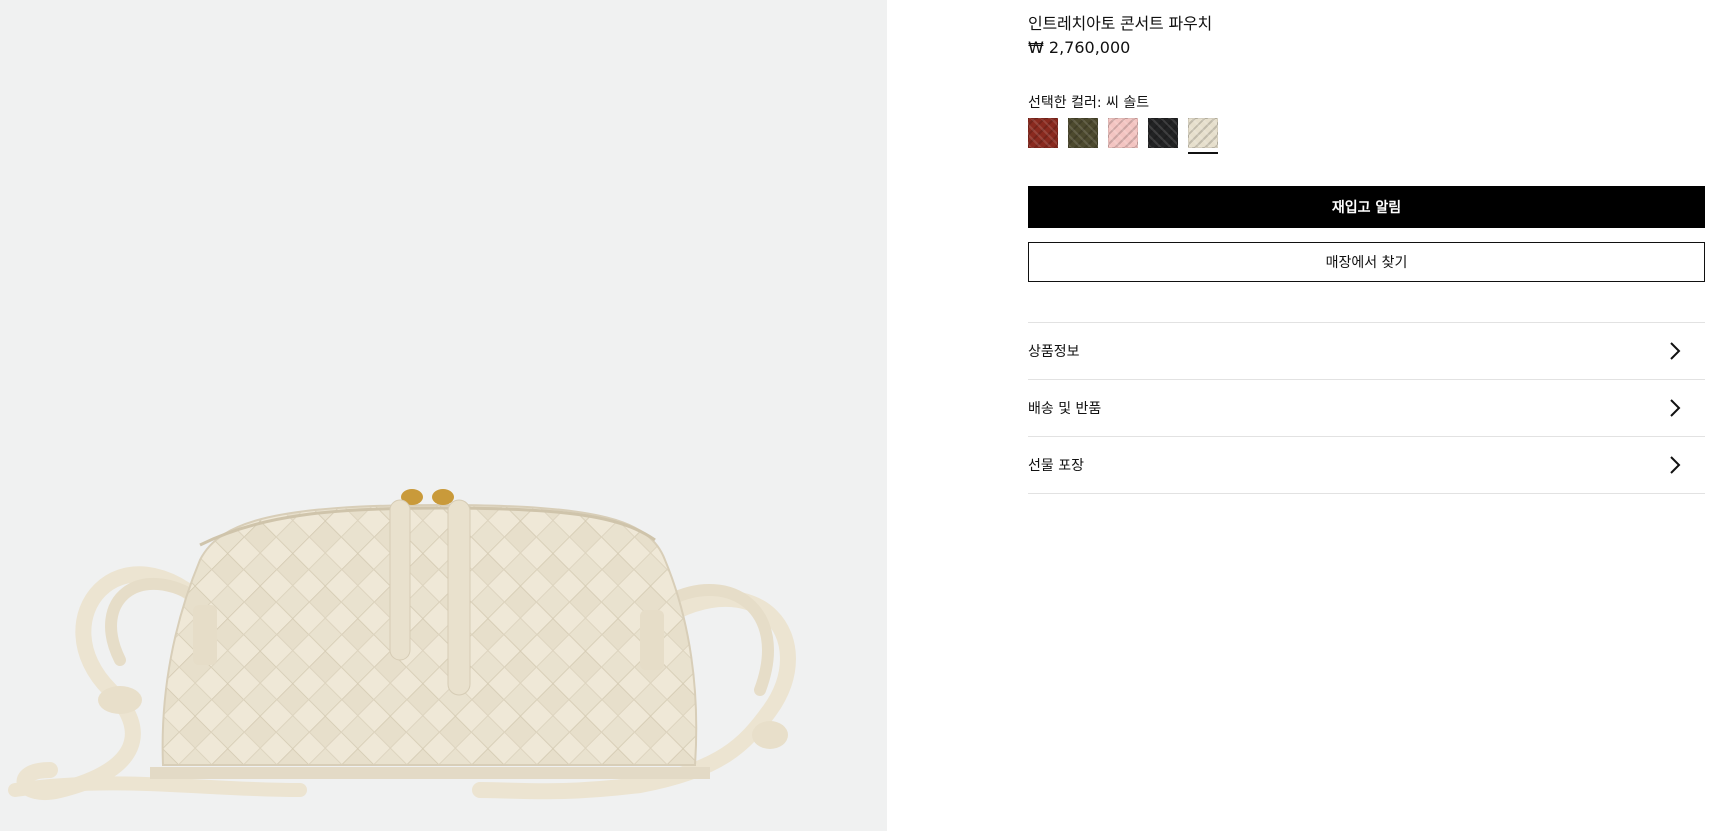 The image size is (1724, 831). I want to click on accordion-item-label: 상품정보, so click(1054, 352).